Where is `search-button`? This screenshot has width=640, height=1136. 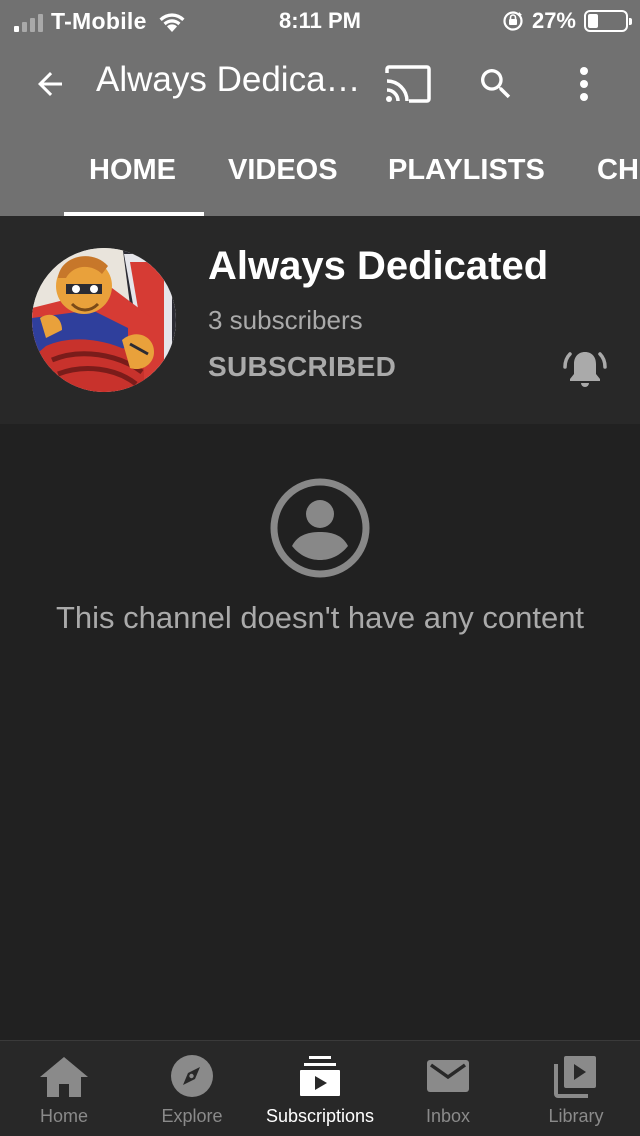 search-button is located at coordinates (496, 84).